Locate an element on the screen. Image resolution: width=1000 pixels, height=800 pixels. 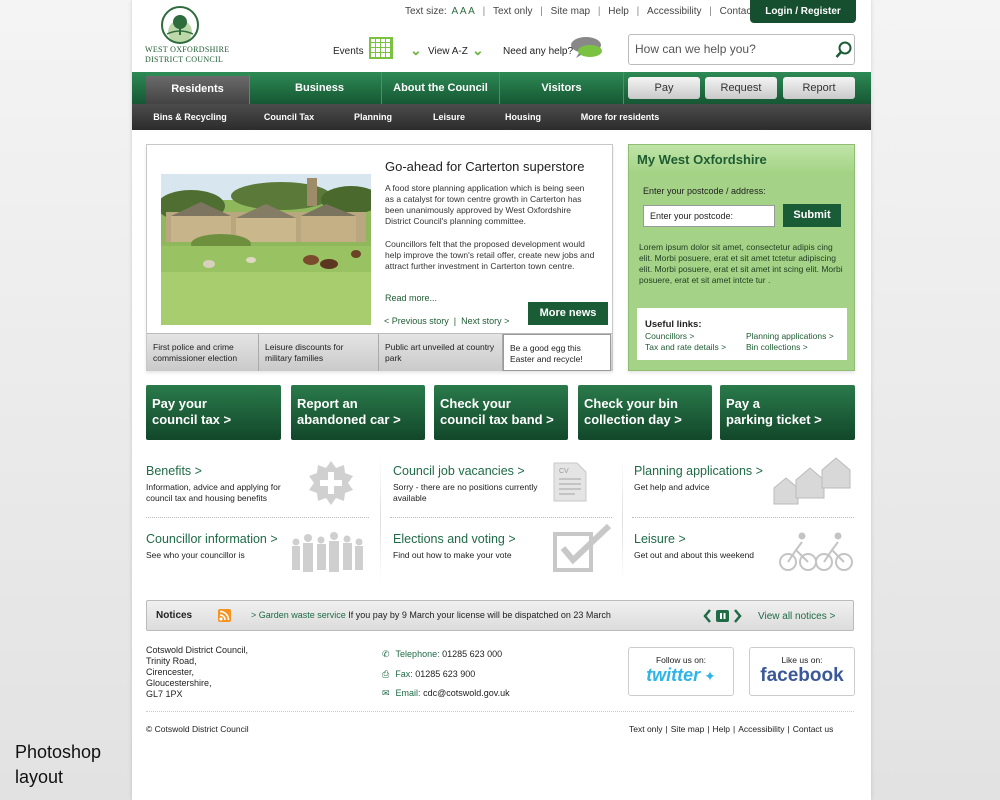
service-title: Council job vacancies > is located at coordinates (459, 471).